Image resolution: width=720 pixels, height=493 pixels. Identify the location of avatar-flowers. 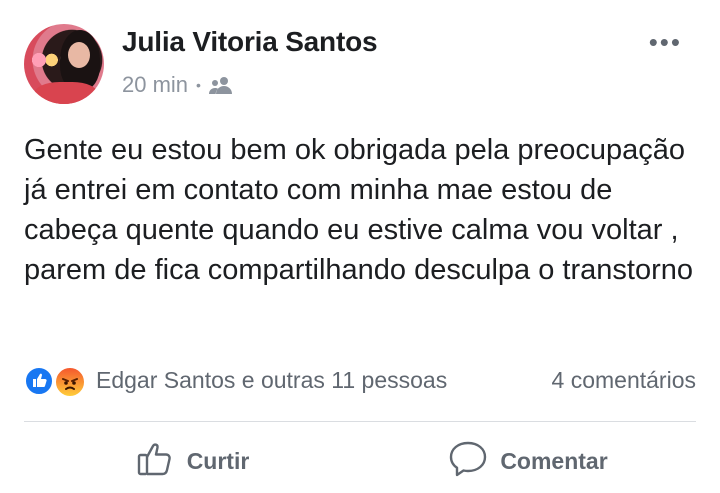
(45, 60).